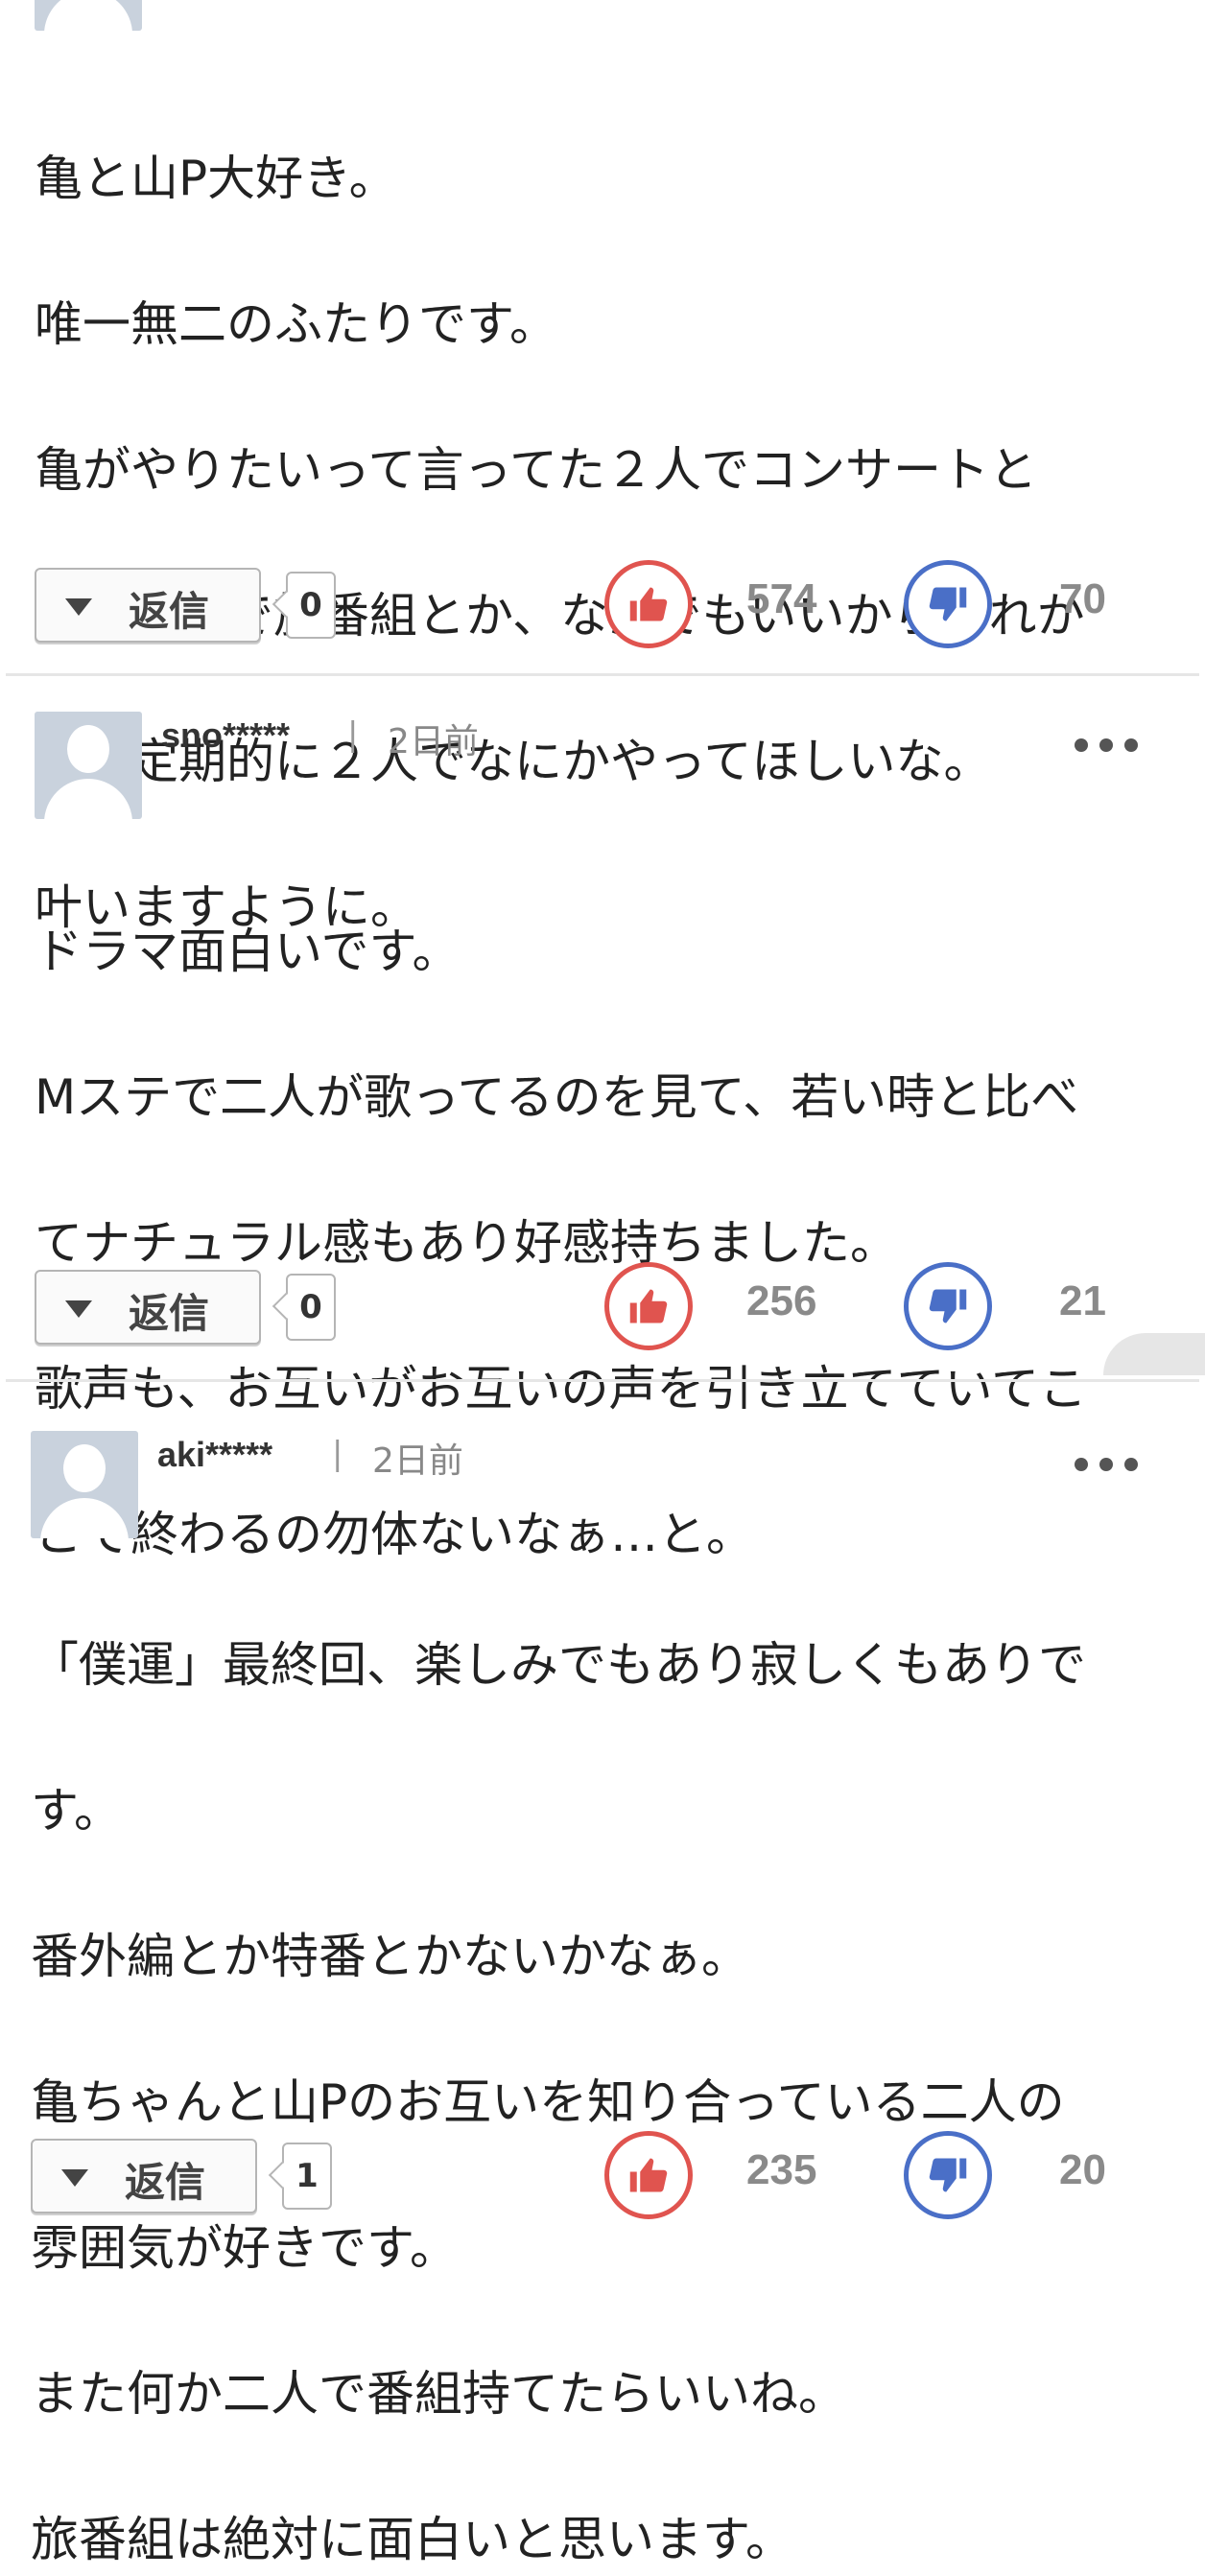  I want to click on username: sno*****, so click(225, 735).